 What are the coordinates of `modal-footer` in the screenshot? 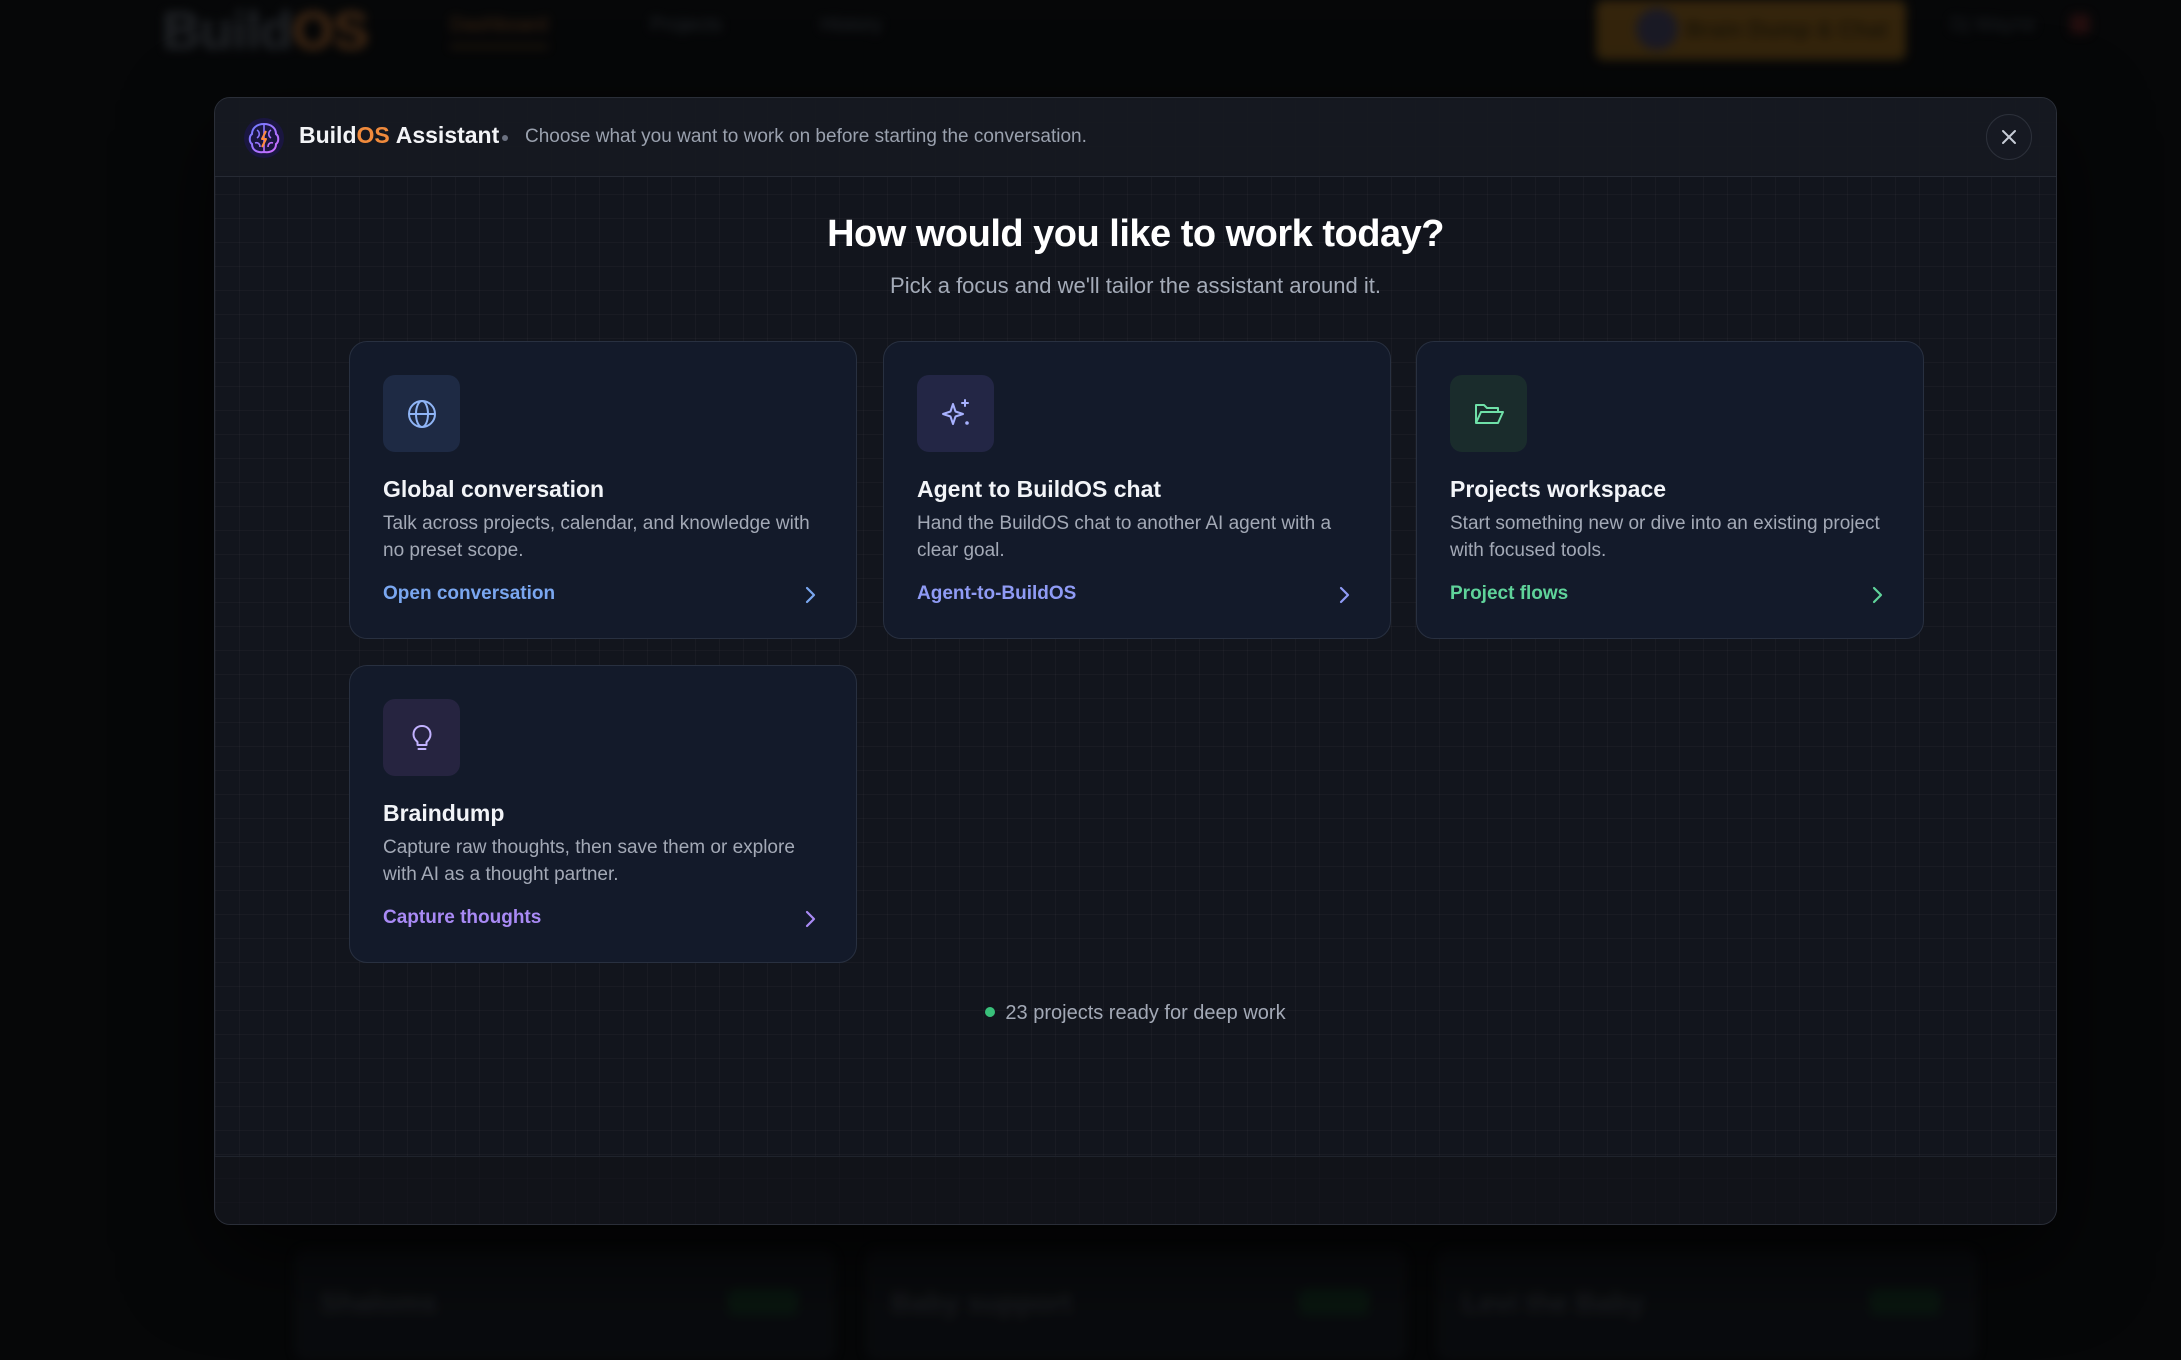 It's located at (1135, 1190).